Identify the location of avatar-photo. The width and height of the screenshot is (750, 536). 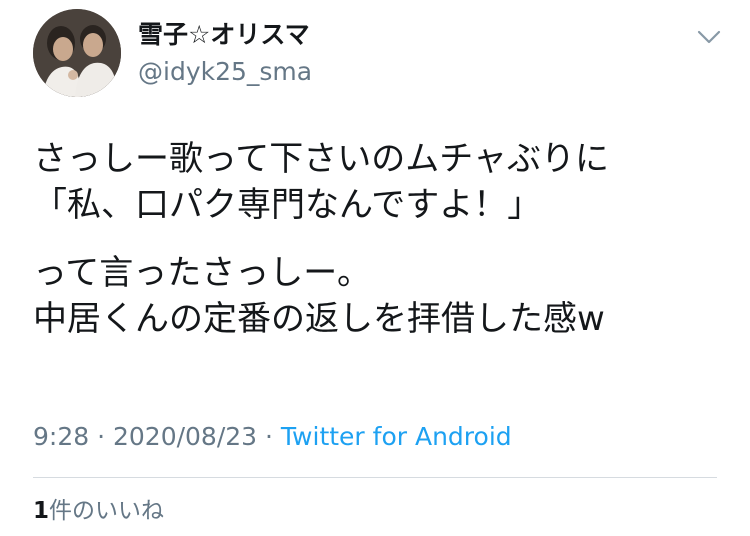
(77, 53).